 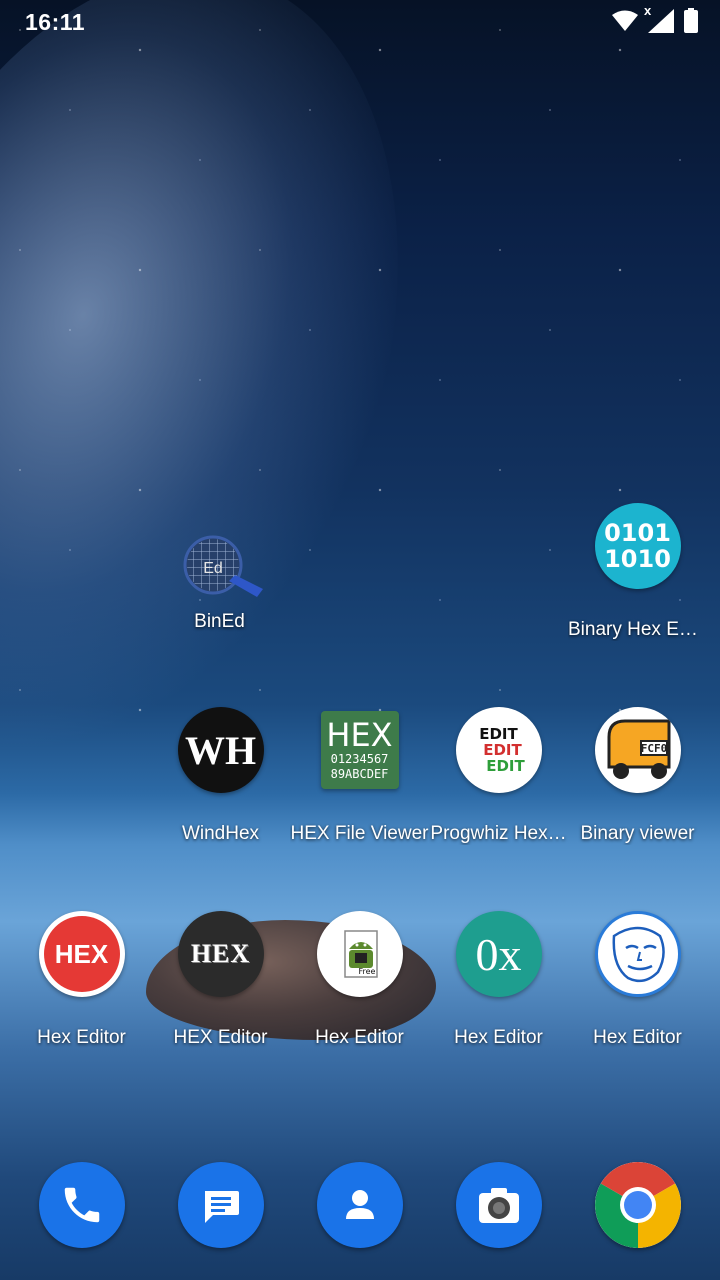 I want to click on 0x-icon: 0x, so click(x=498, y=954).